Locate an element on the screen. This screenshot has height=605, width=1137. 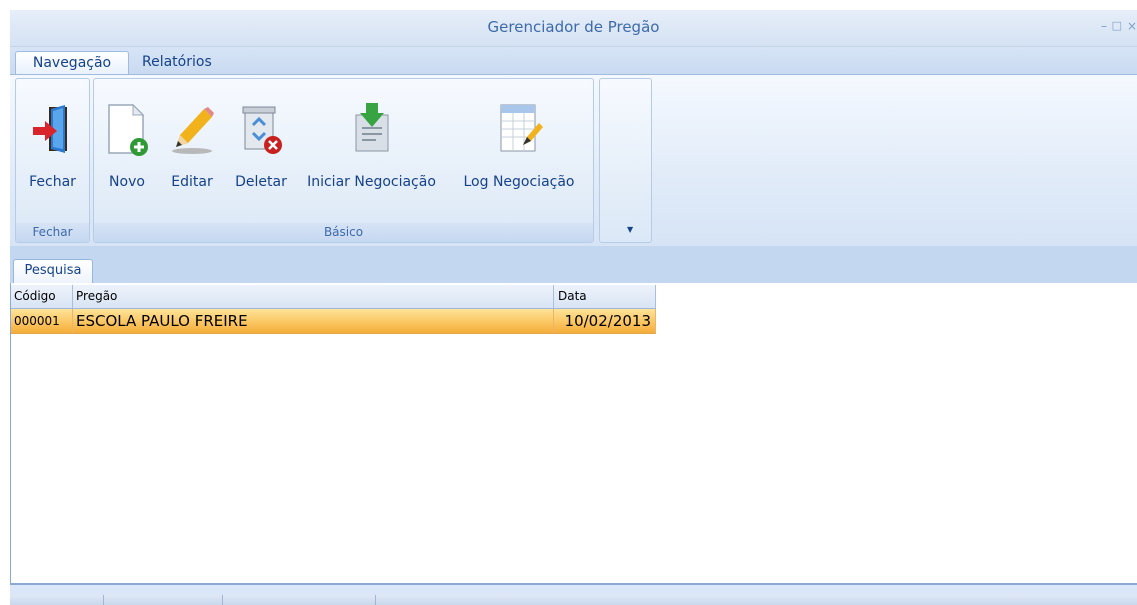
document-tab-strip: Pesquisa is located at coordinates (573, 264).